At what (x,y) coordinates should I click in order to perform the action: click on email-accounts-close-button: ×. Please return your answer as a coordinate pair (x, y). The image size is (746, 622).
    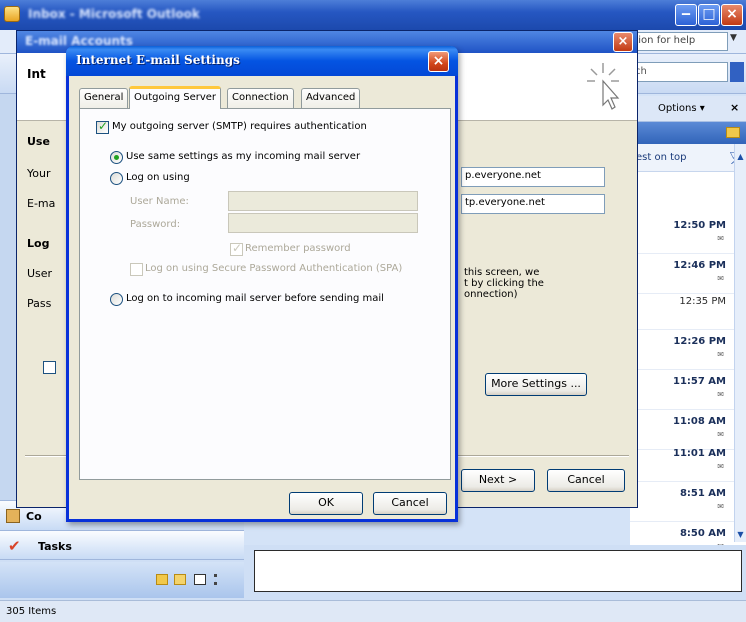
    Looking at the image, I should click on (623, 42).